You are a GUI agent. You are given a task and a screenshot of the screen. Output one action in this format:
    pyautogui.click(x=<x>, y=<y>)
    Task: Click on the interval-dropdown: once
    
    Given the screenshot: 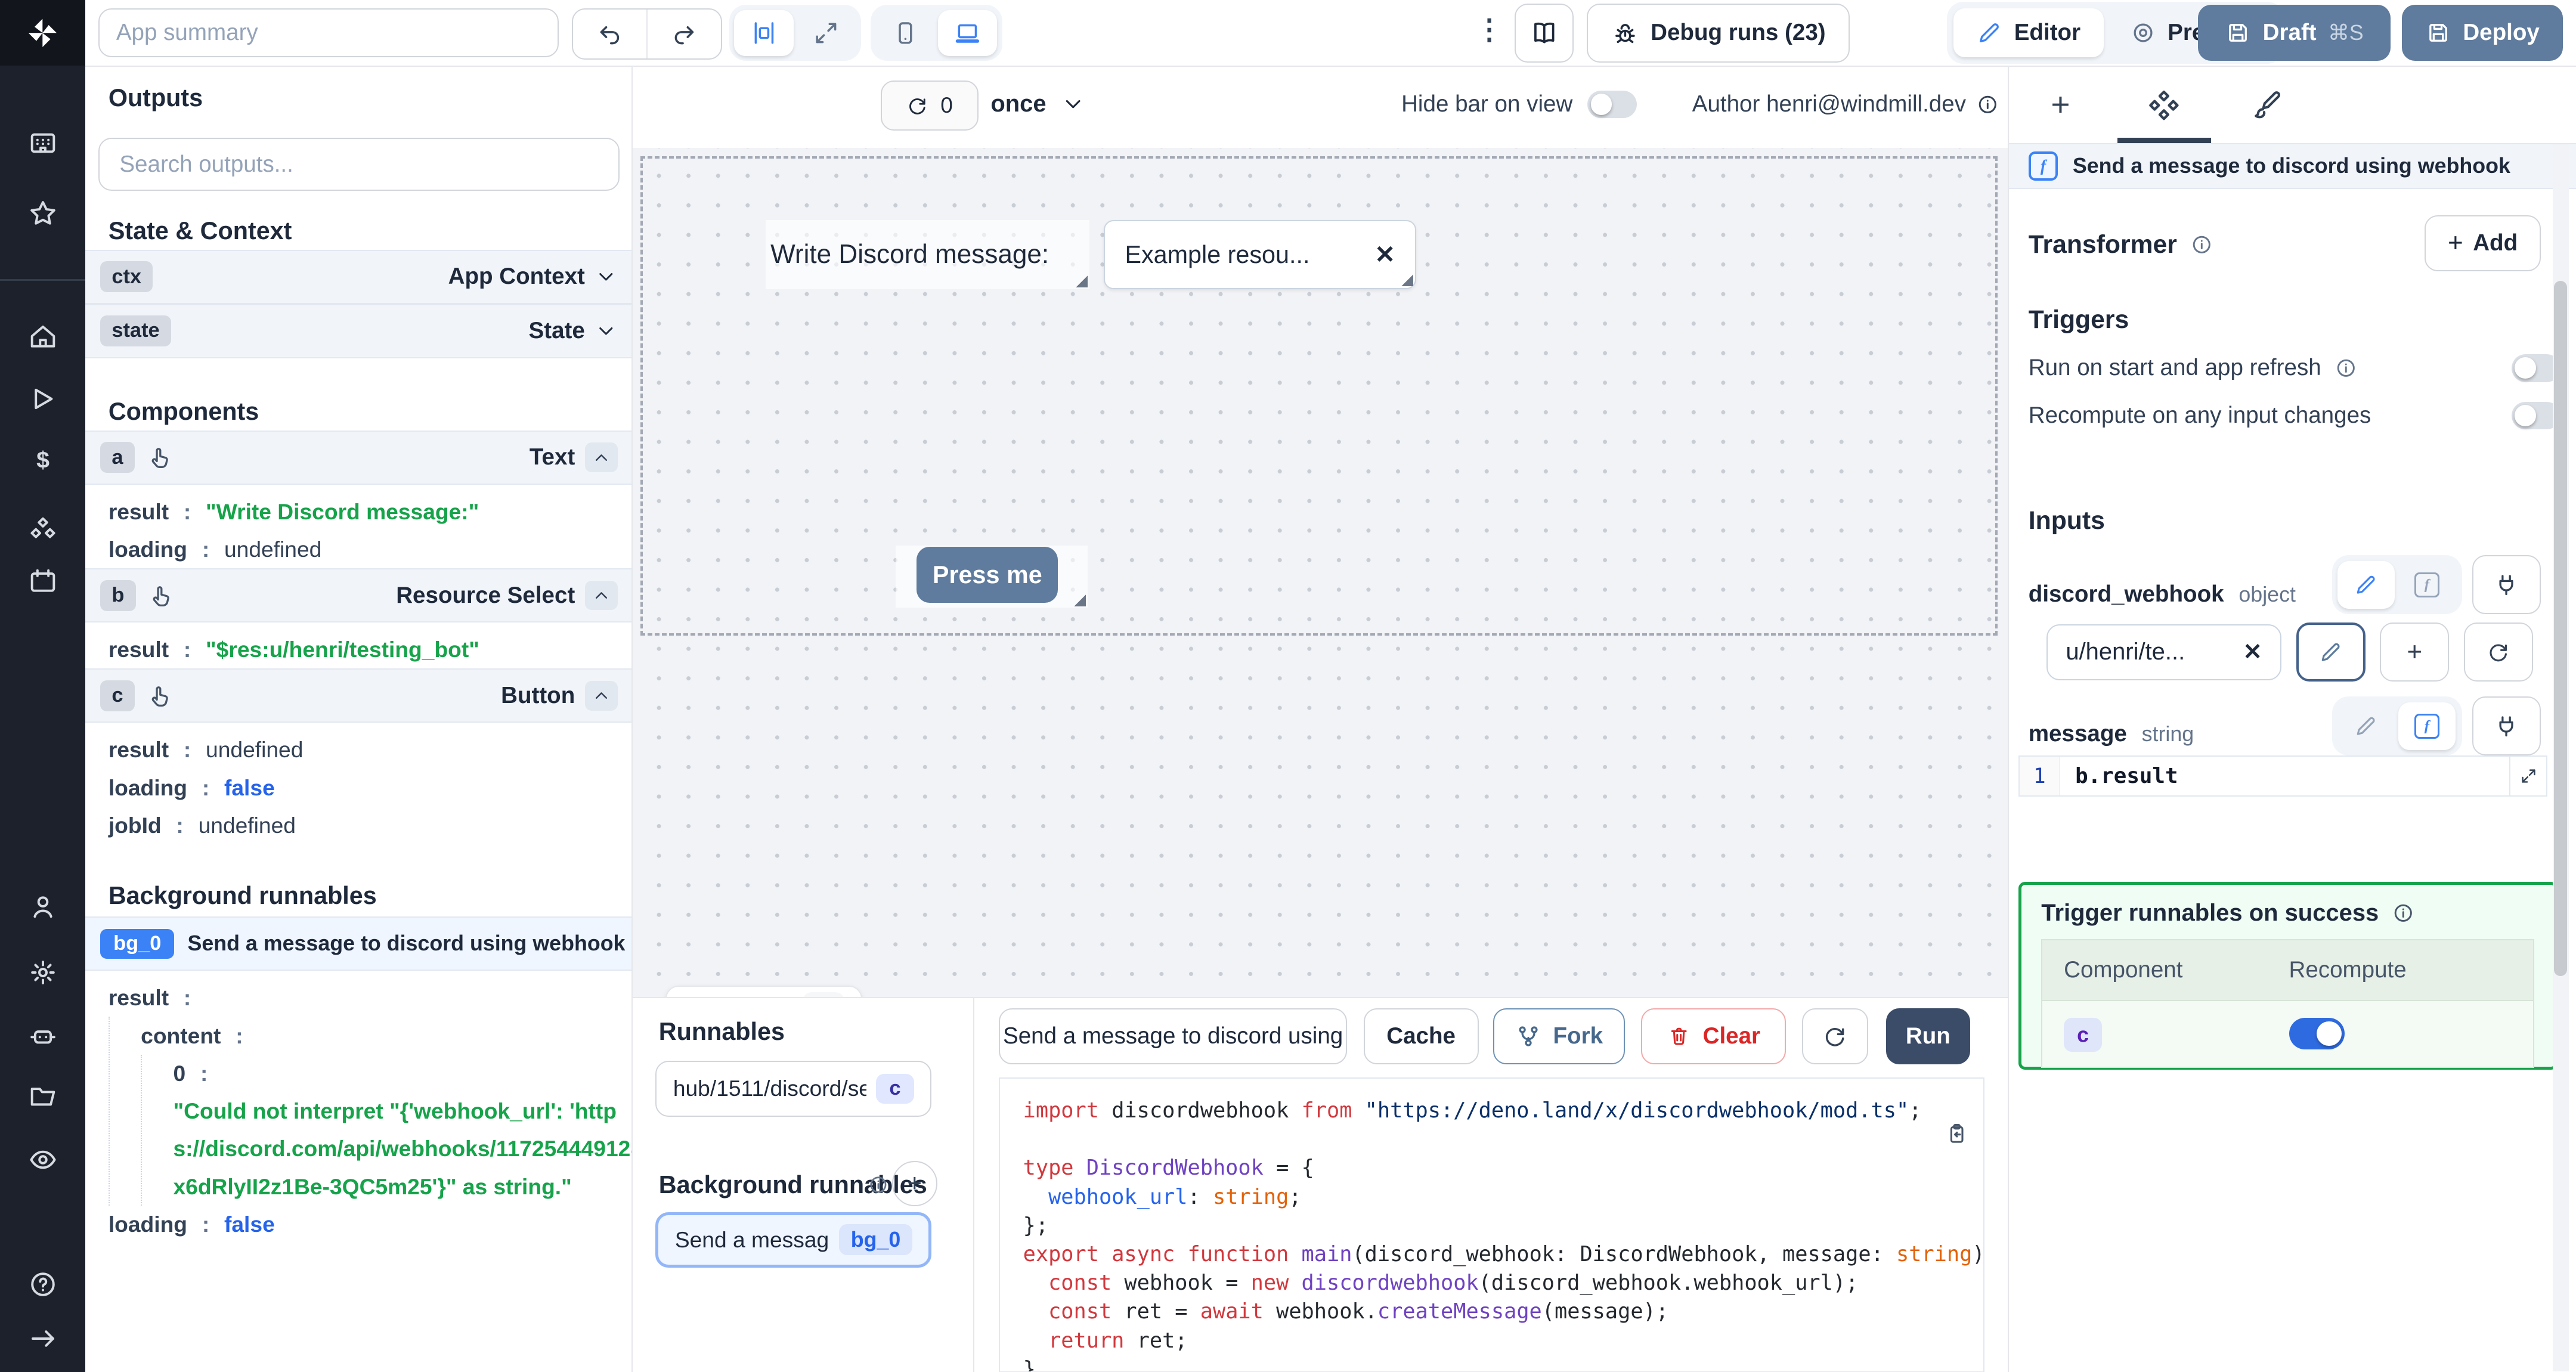 What is the action you would take?
    pyautogui.click(x=1038, y=104)
    